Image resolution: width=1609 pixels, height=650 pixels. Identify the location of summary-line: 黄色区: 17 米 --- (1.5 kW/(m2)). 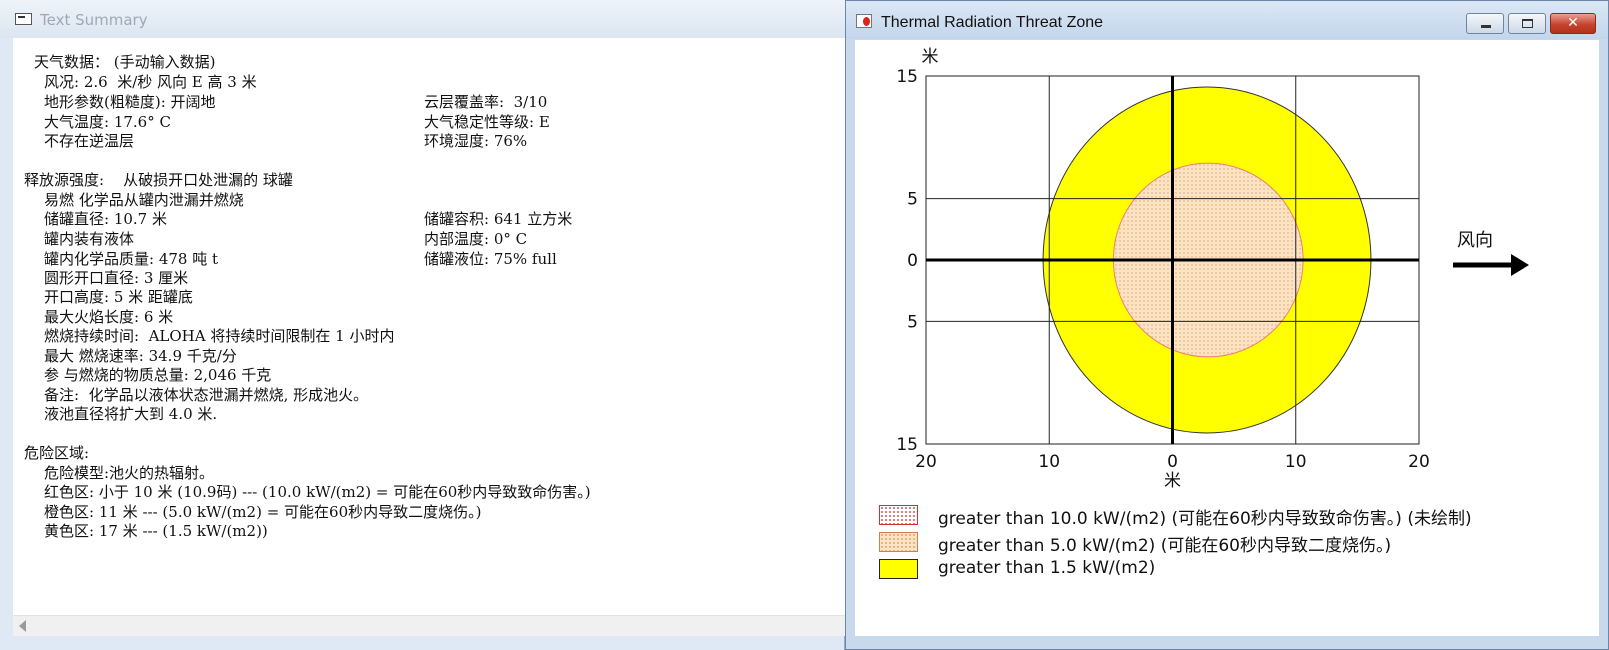
(156, 531).